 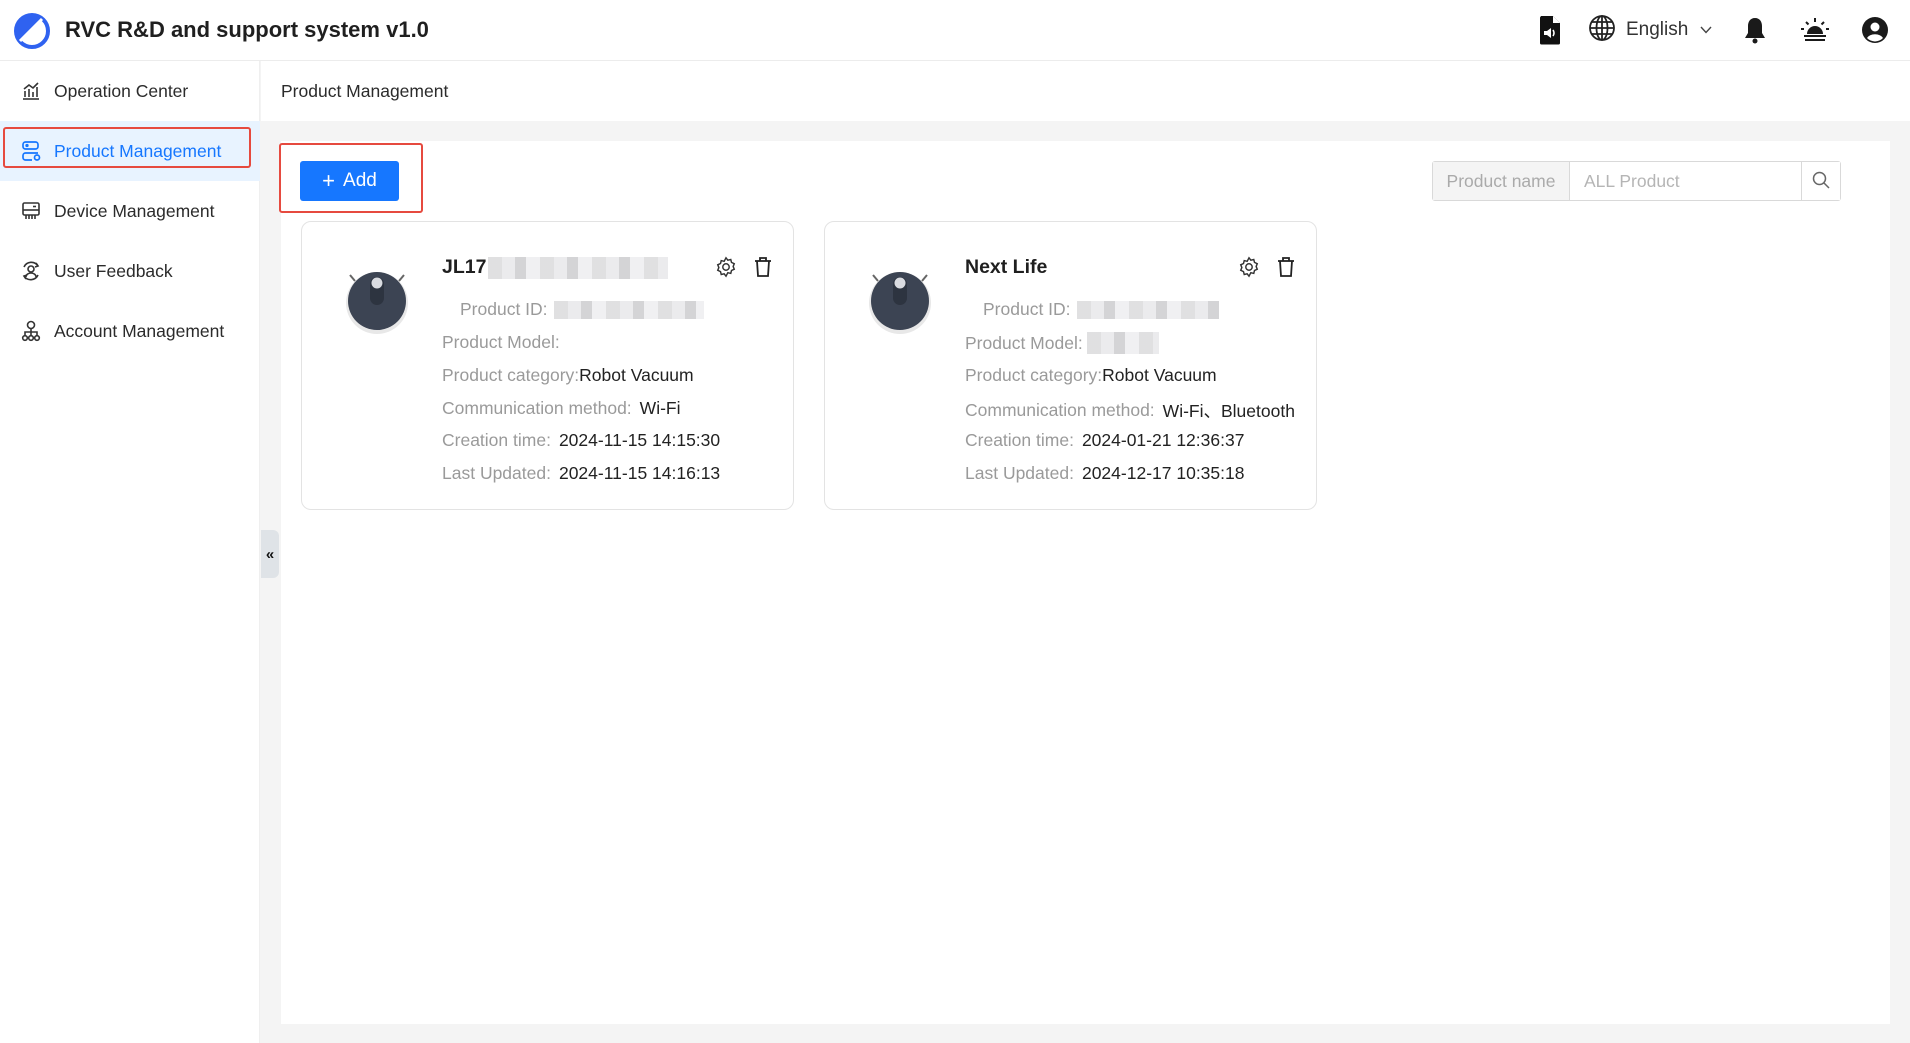 I want to click on globe-icon, so click(x=1602, y=30).